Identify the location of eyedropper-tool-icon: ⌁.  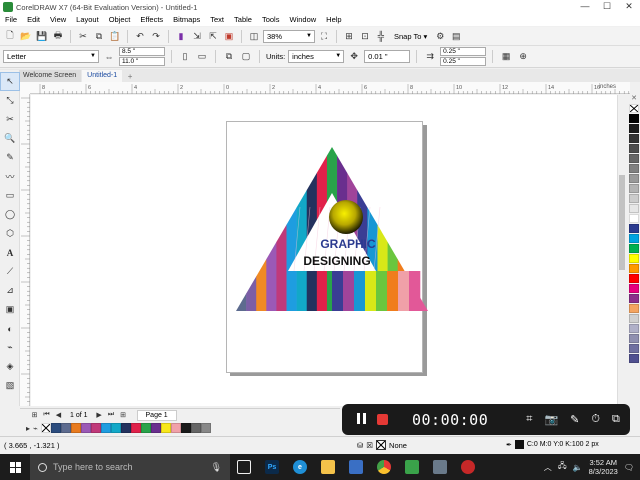
(10, 347).